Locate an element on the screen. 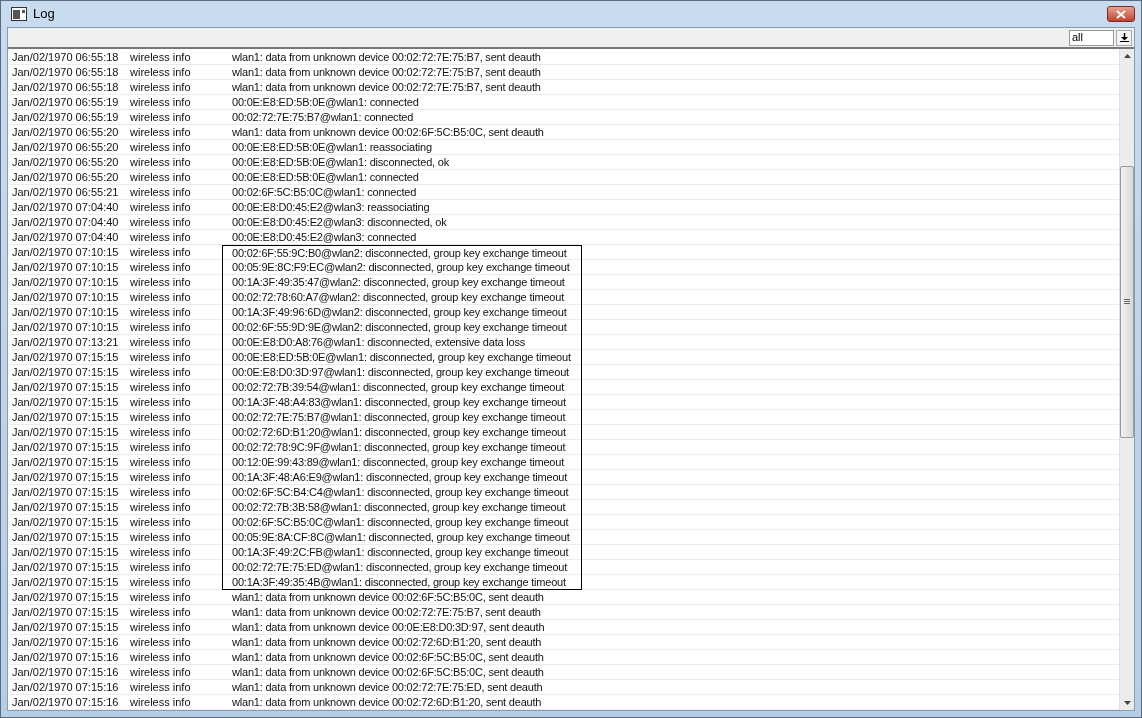  highlighted-message: 00:1A:3F:49:2C:FB@wlan1: disconnected, group key exchange timeout is located at coordinates (402, 552).